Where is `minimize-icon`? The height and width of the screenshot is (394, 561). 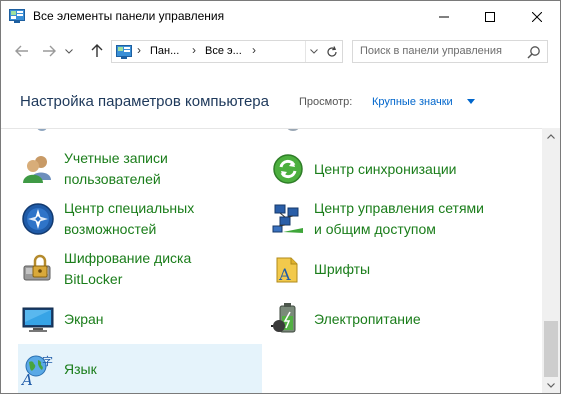 minimize-icon is located at coordinates (444, 16).